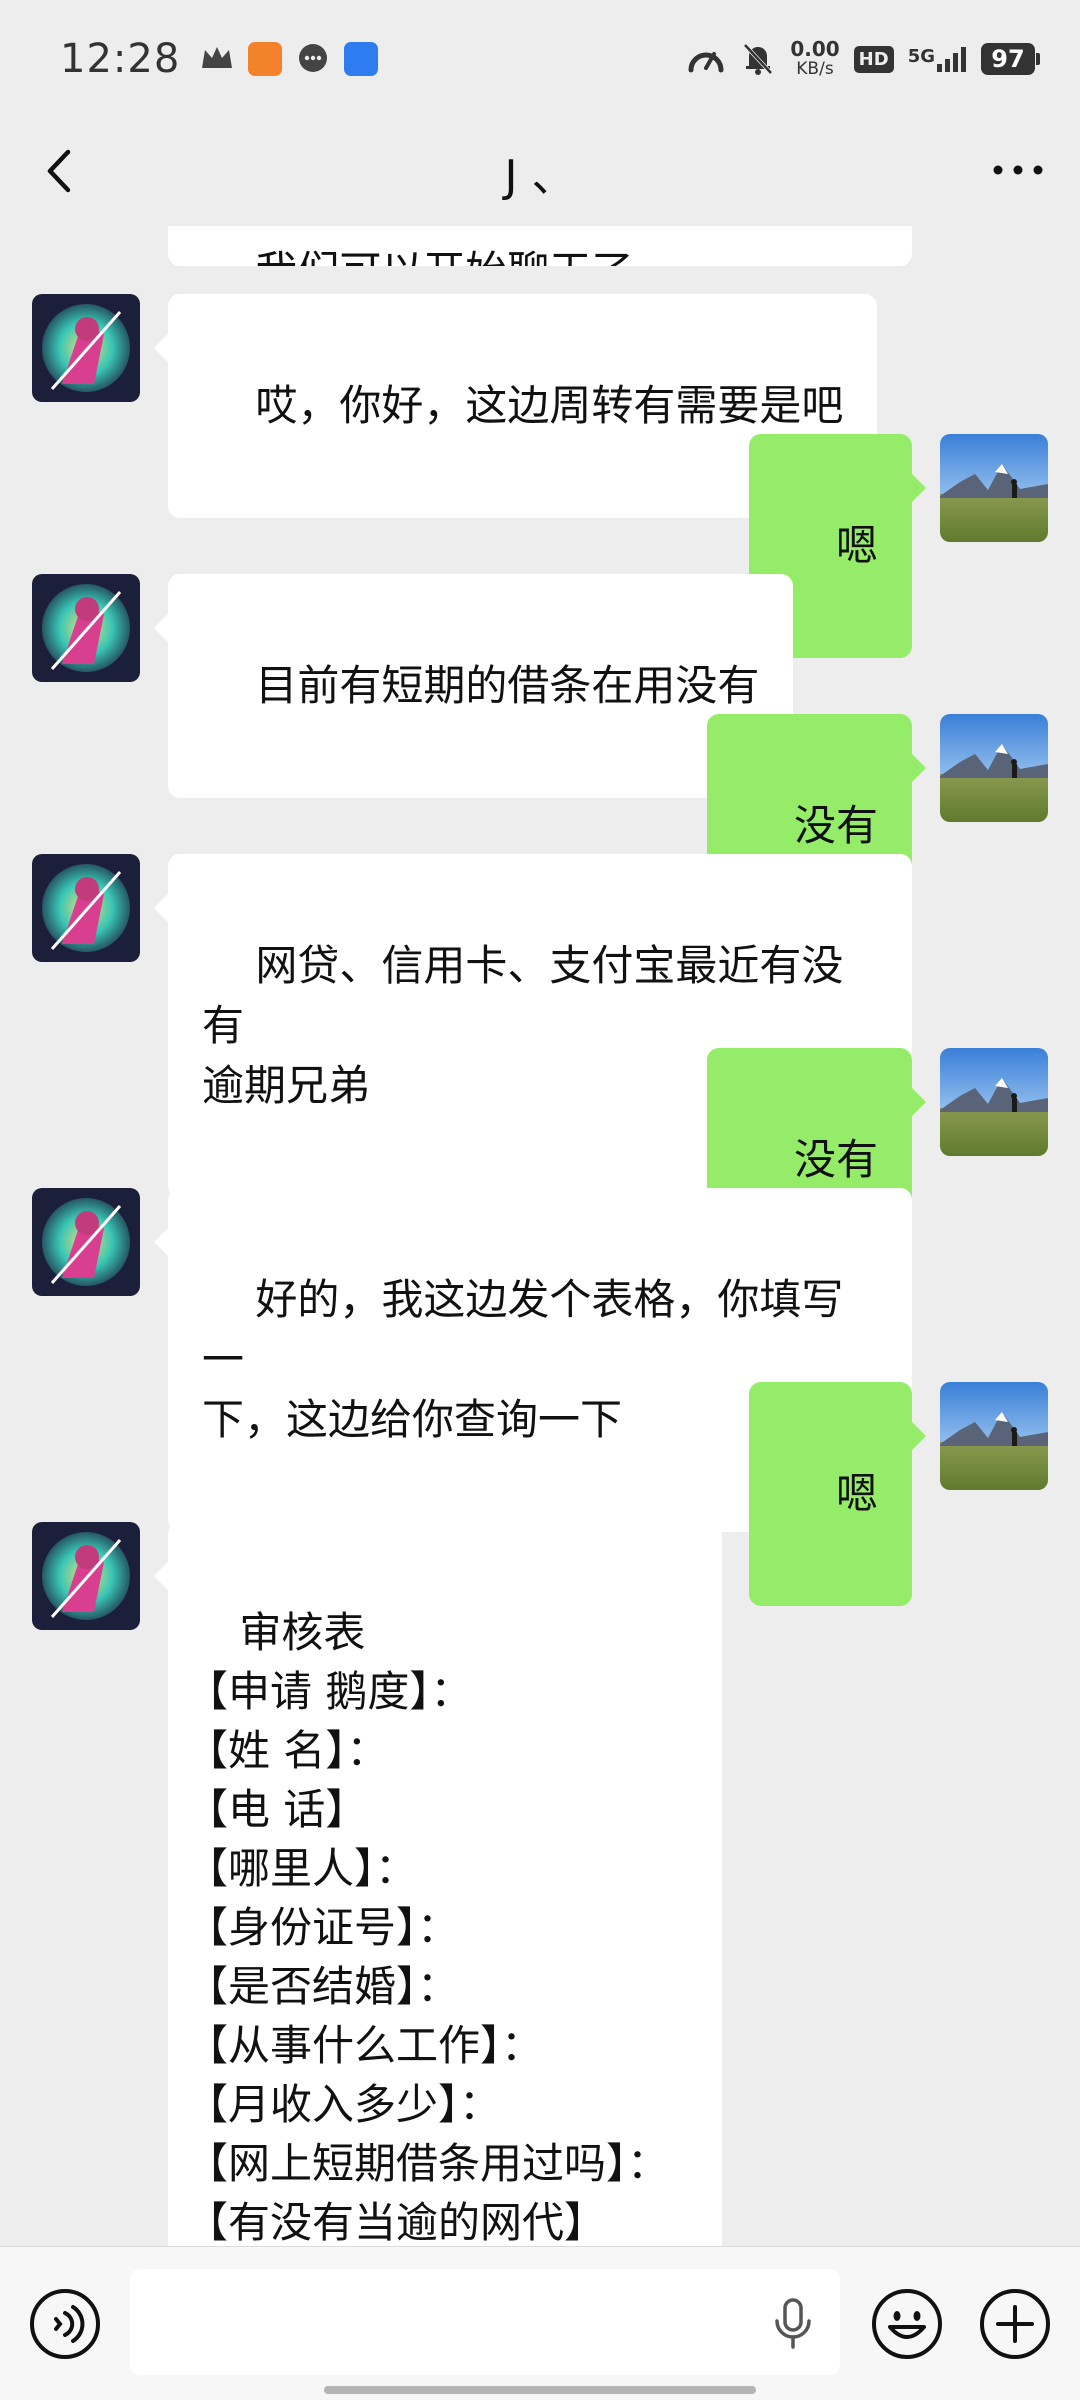  I want to click on shopping-app-icon, so click(265, 59).